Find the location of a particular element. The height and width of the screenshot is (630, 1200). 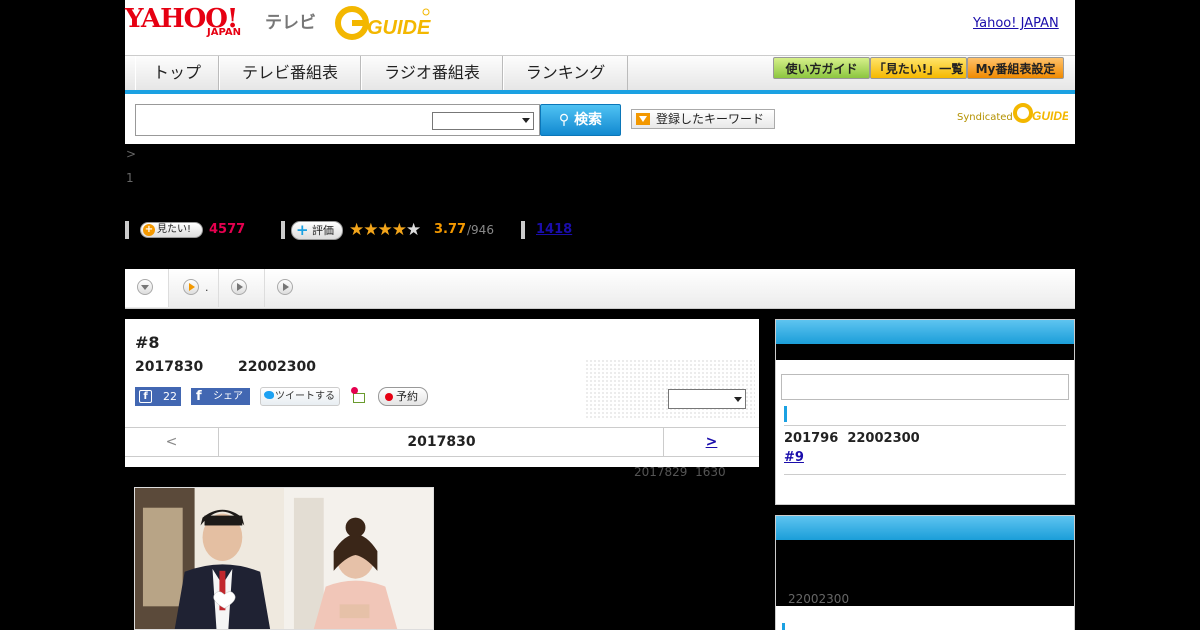

next-episode-date: 201796 is located at coordinates (811, 438).